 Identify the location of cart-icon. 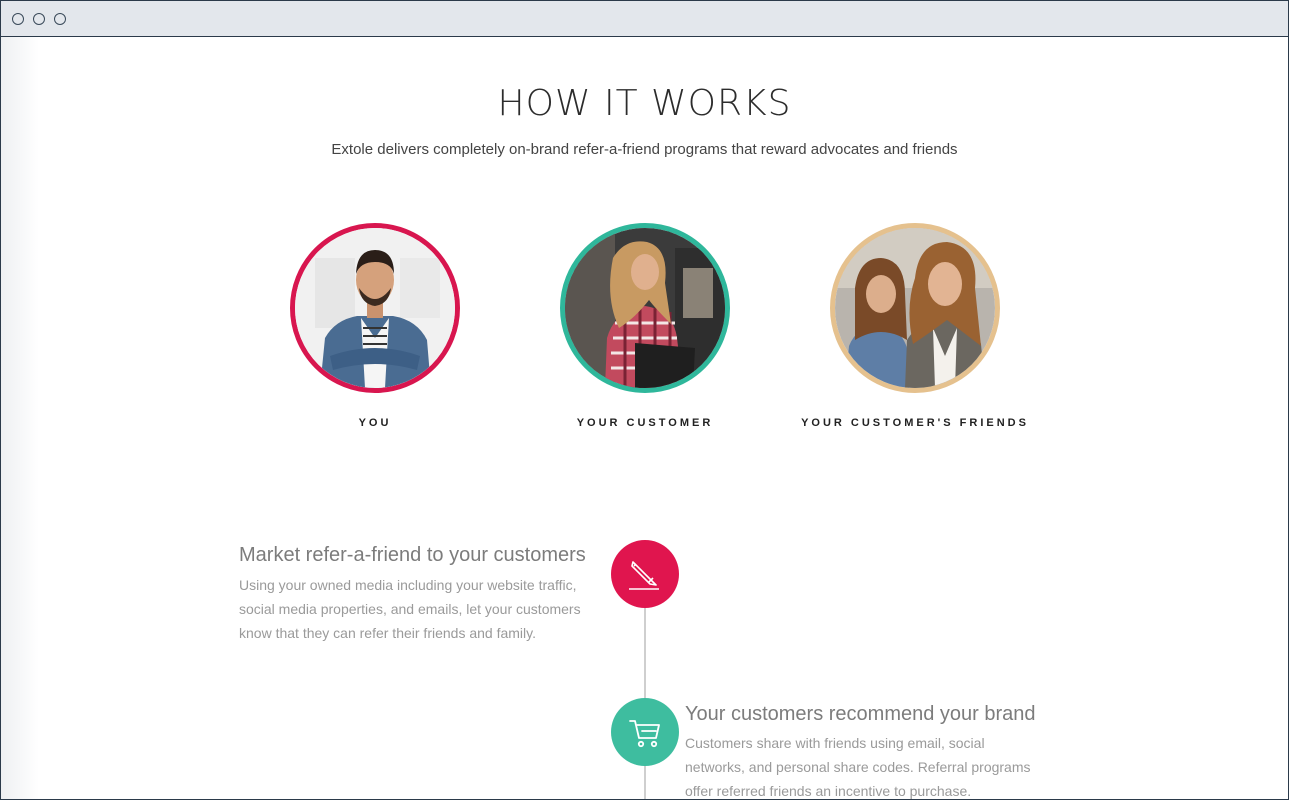
(644, 734).